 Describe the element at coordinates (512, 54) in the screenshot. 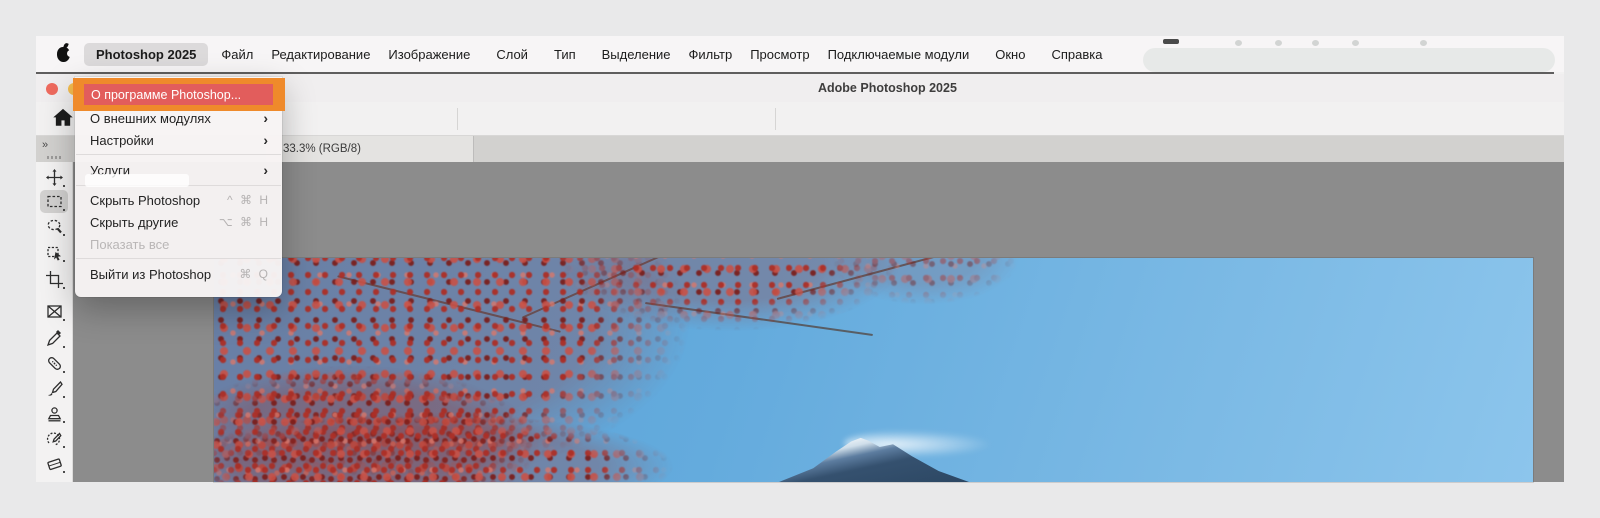

I see `menu-layer: Слой` at that location.